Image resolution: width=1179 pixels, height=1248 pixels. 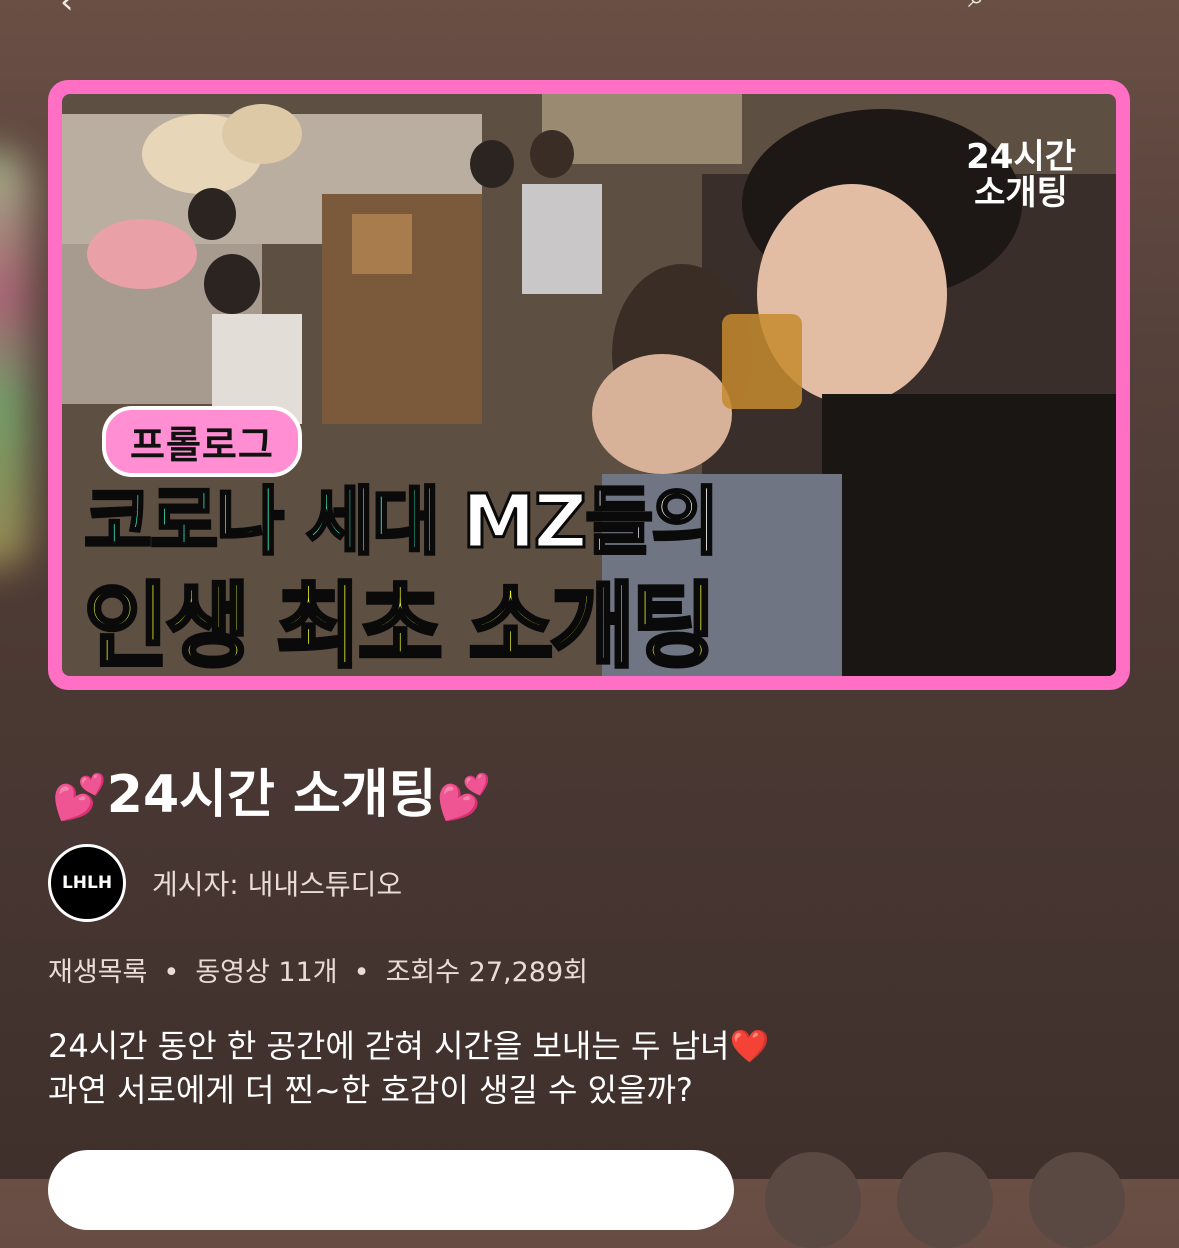 What do you see at coordinates (400, 623) in the screenshot?
I see `thumbnail-headline-2: 인생 최초 소개팅` at bounding box center [400, 623].